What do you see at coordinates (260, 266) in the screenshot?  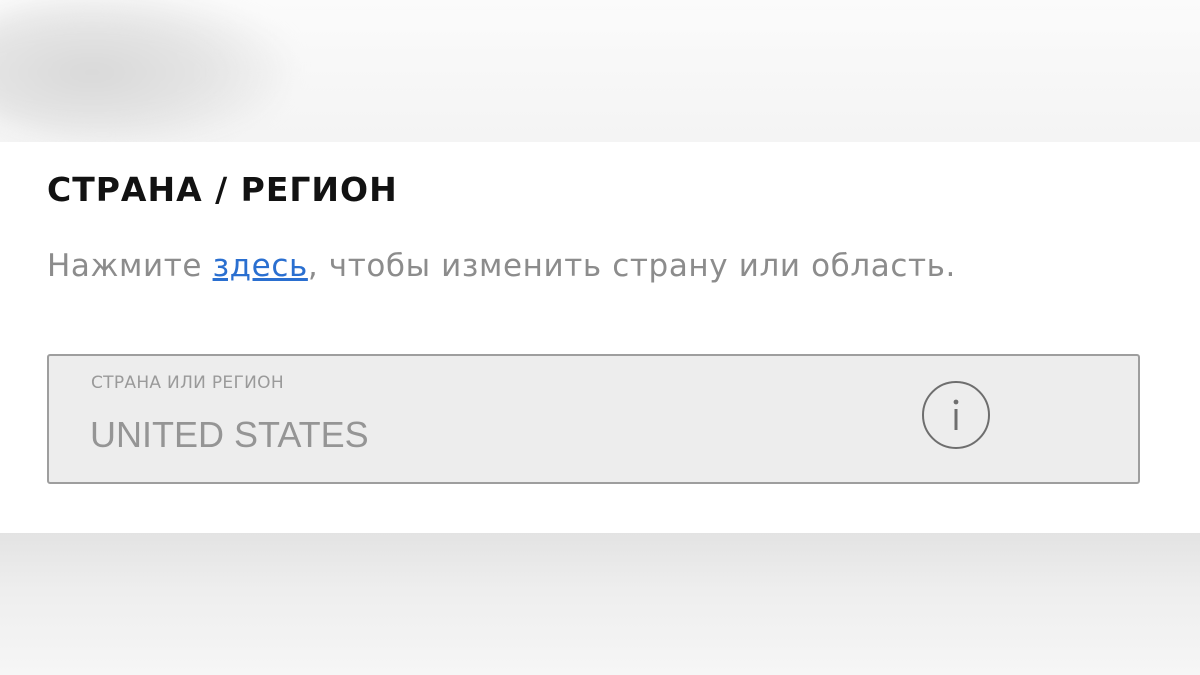 I see `change-country-link: здесь` at bounding box center [260, 266].